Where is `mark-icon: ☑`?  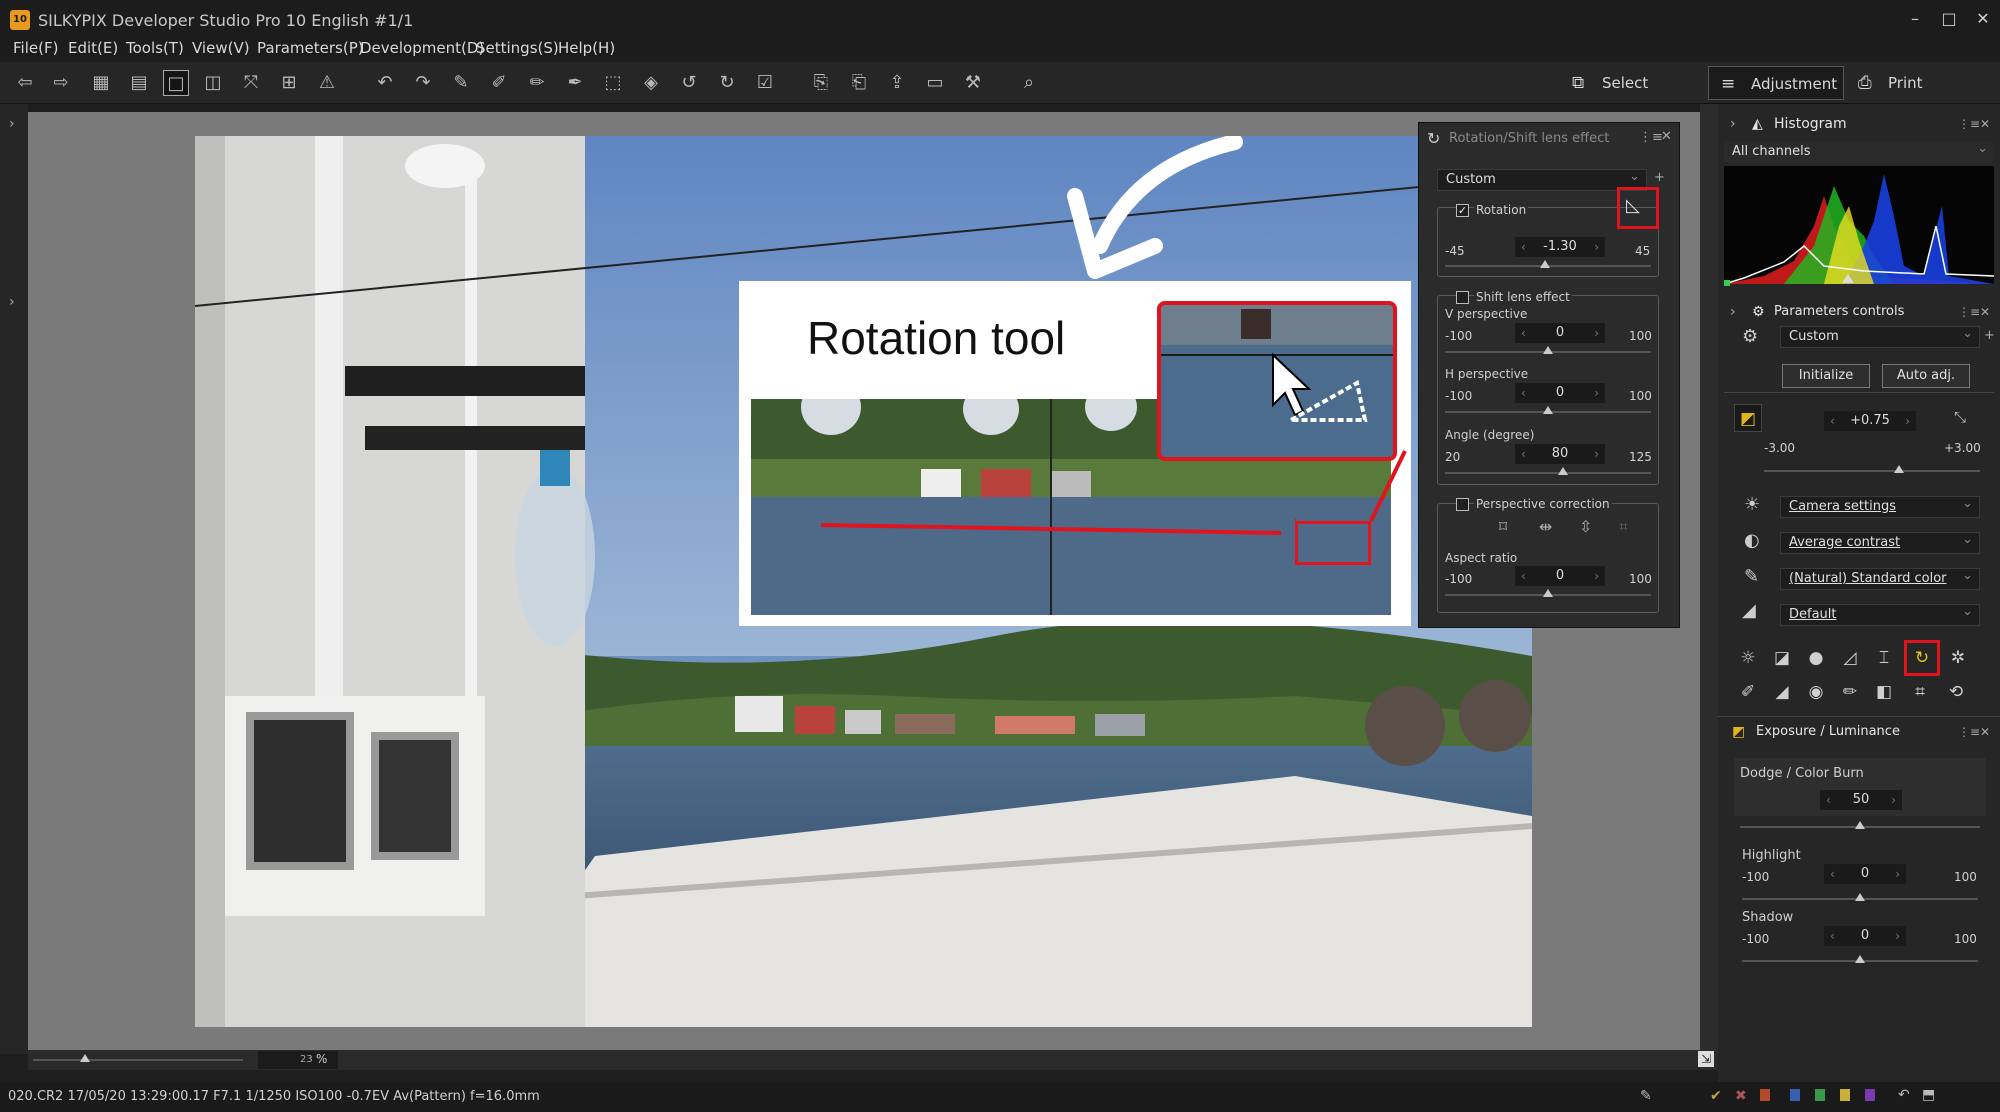 mark-icon: ☑ is located at coordinates (765, 83).